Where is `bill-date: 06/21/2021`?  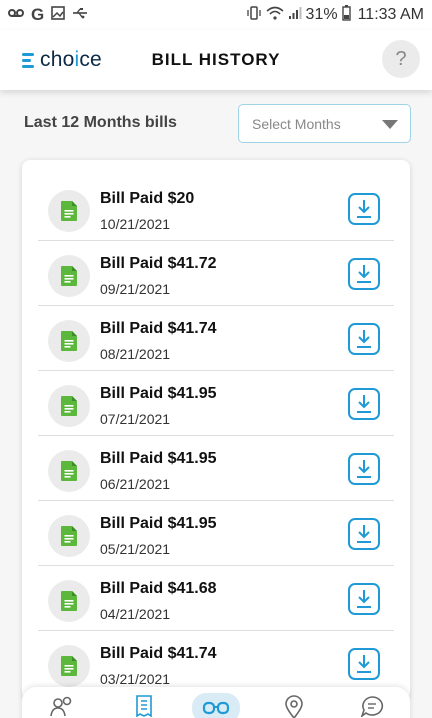
bill-date: 06/21/2021 is located at coordinates (135, 484).